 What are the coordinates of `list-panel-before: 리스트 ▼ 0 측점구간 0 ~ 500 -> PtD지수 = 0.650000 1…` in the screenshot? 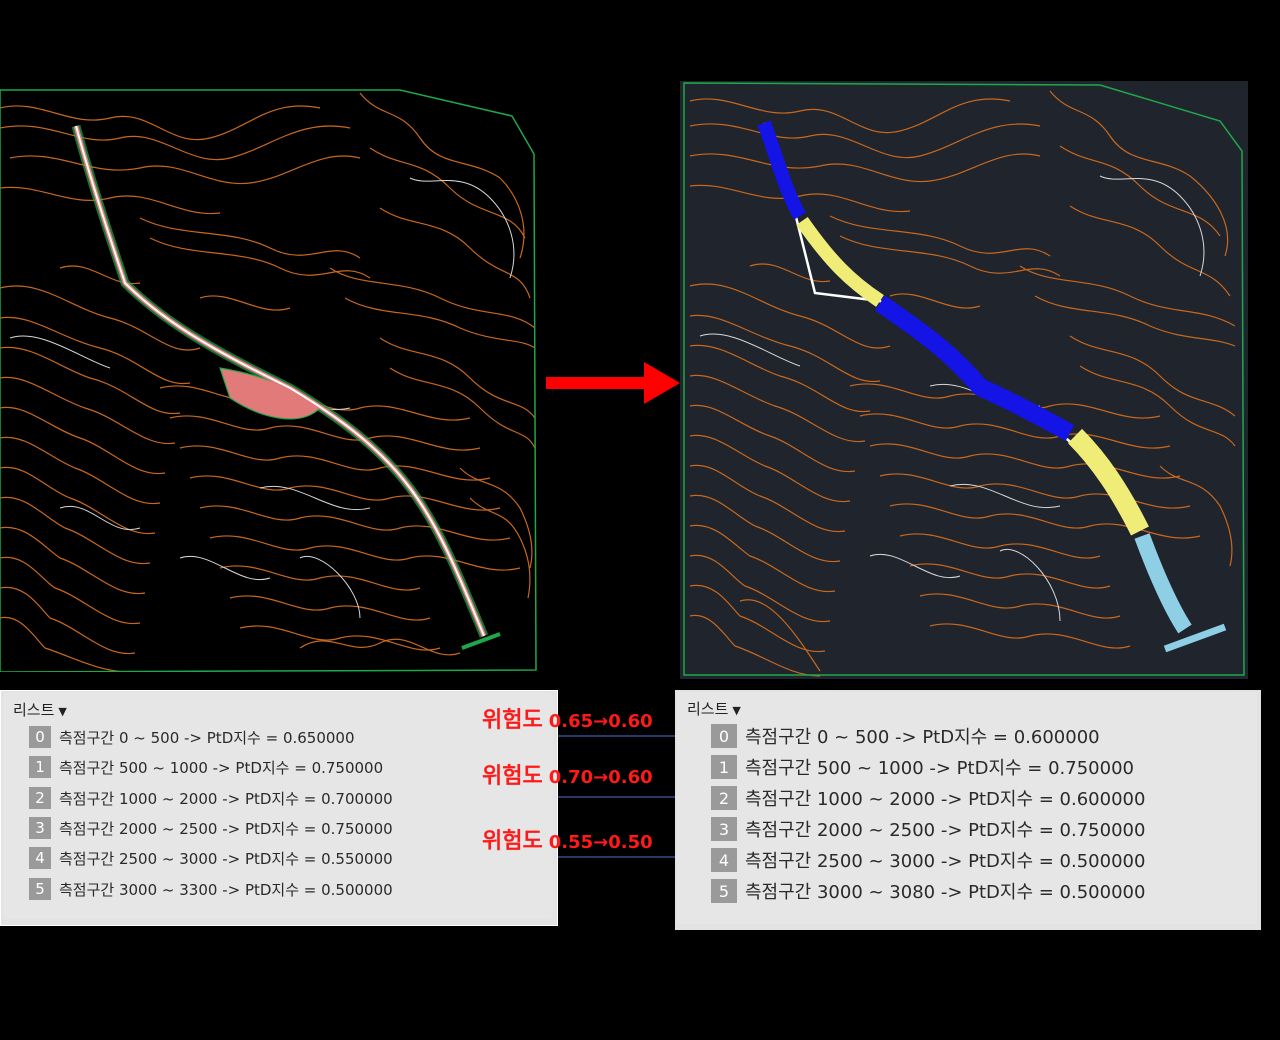 It's located at (279, 808).